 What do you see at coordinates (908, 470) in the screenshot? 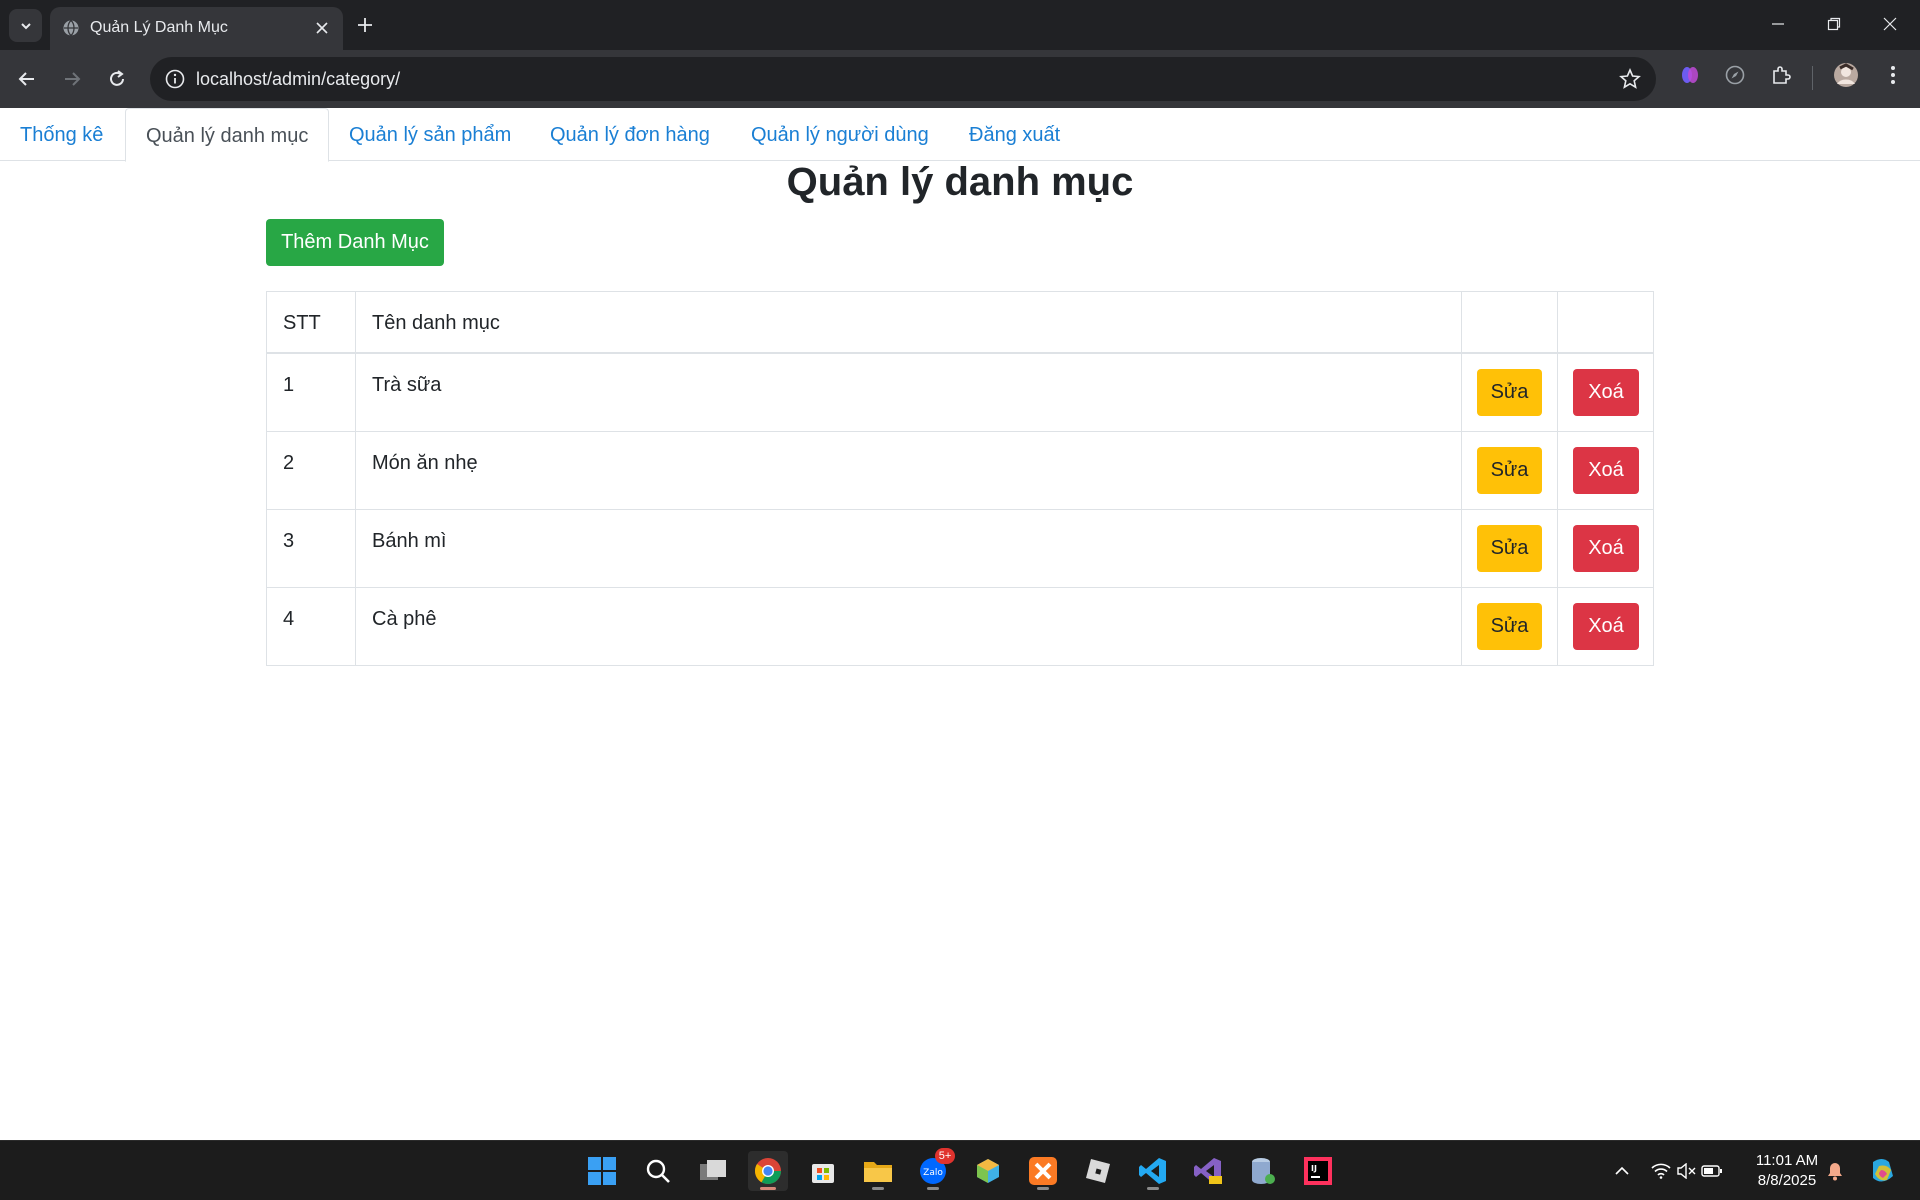
I see `table-cell: Món ăn nhẹ` at bounding box center [908, 470].